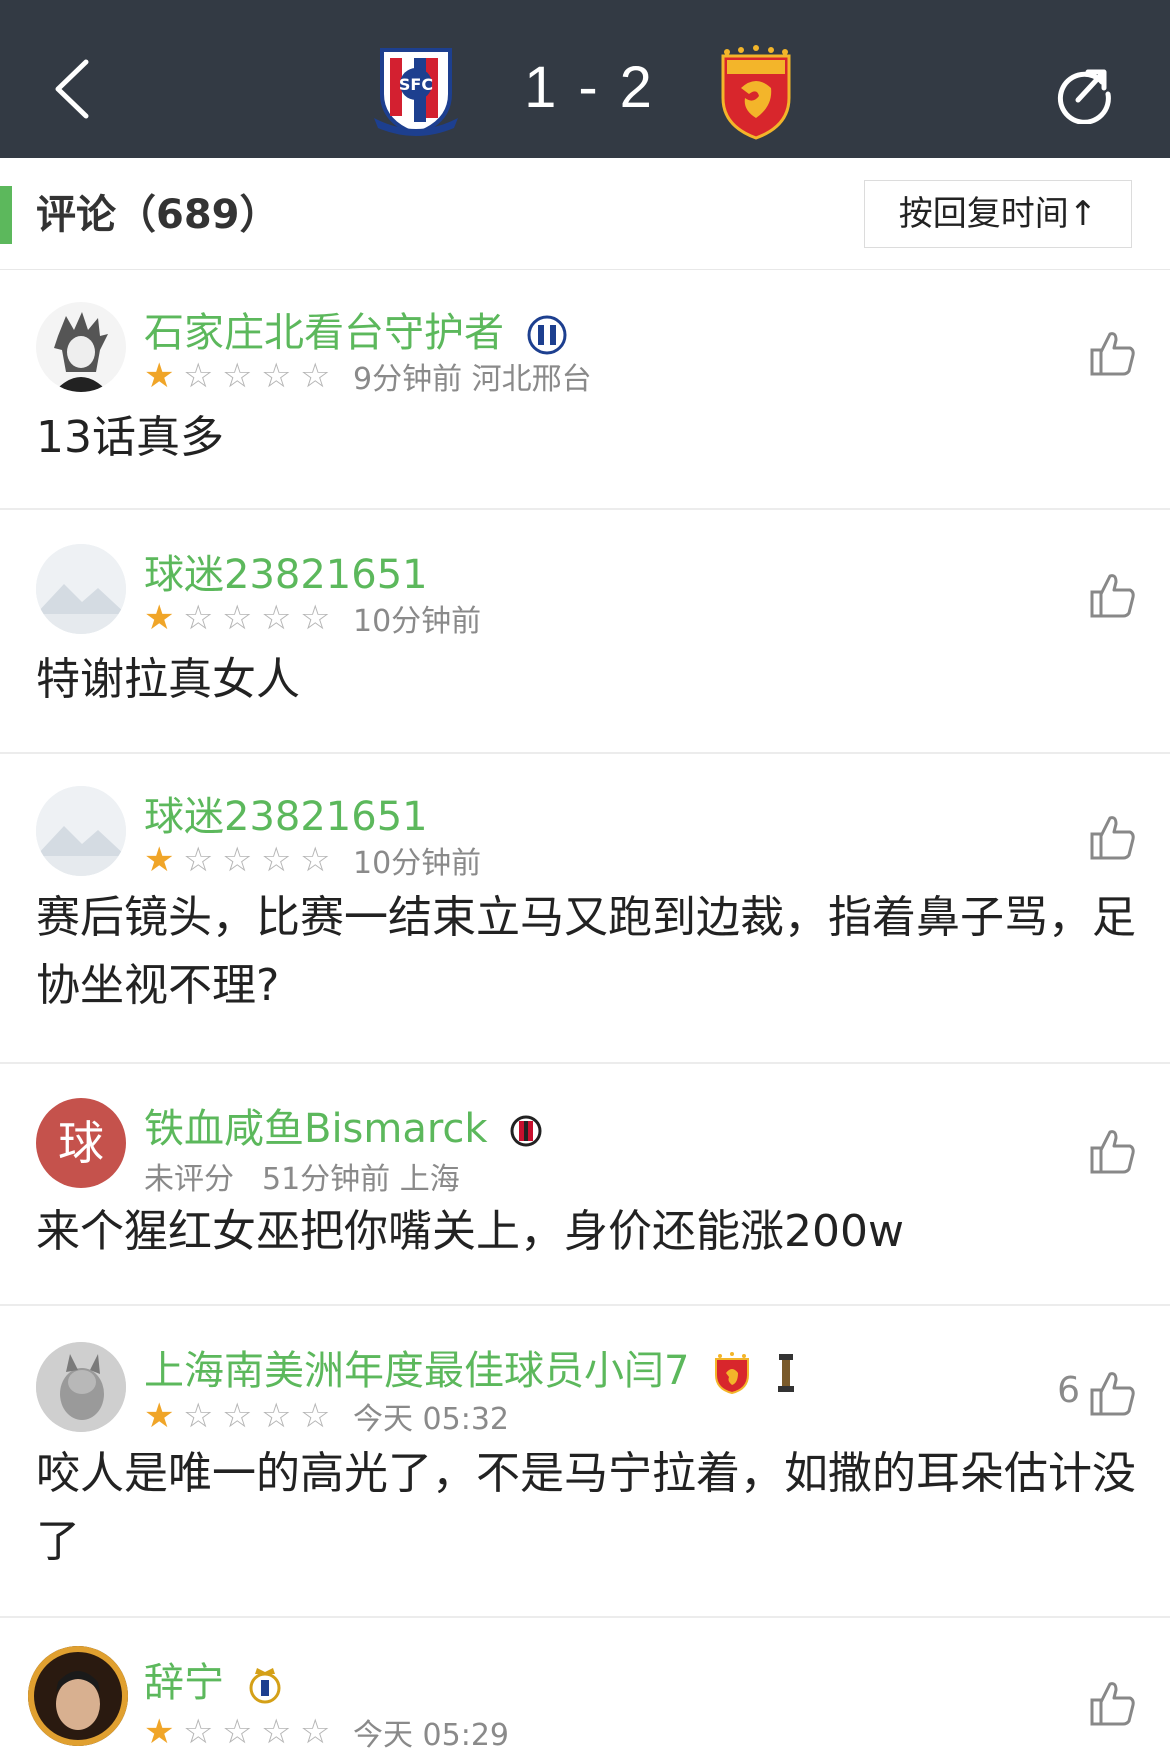 This screenshot has width=1170, height=1754. Describe the element at coordinates (585, 1685) in the screenshot. I see `comment-item: 辞宁 ★ ☆ ☆ ☆ ☆ 今天 05:29` at that location.